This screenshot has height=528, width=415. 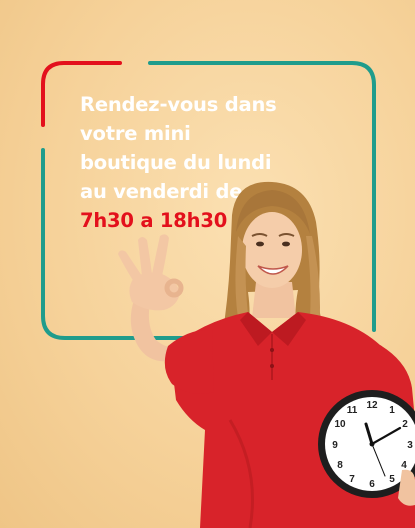 I want to click on clock-numeral: 7, so click(x=352, y=479).